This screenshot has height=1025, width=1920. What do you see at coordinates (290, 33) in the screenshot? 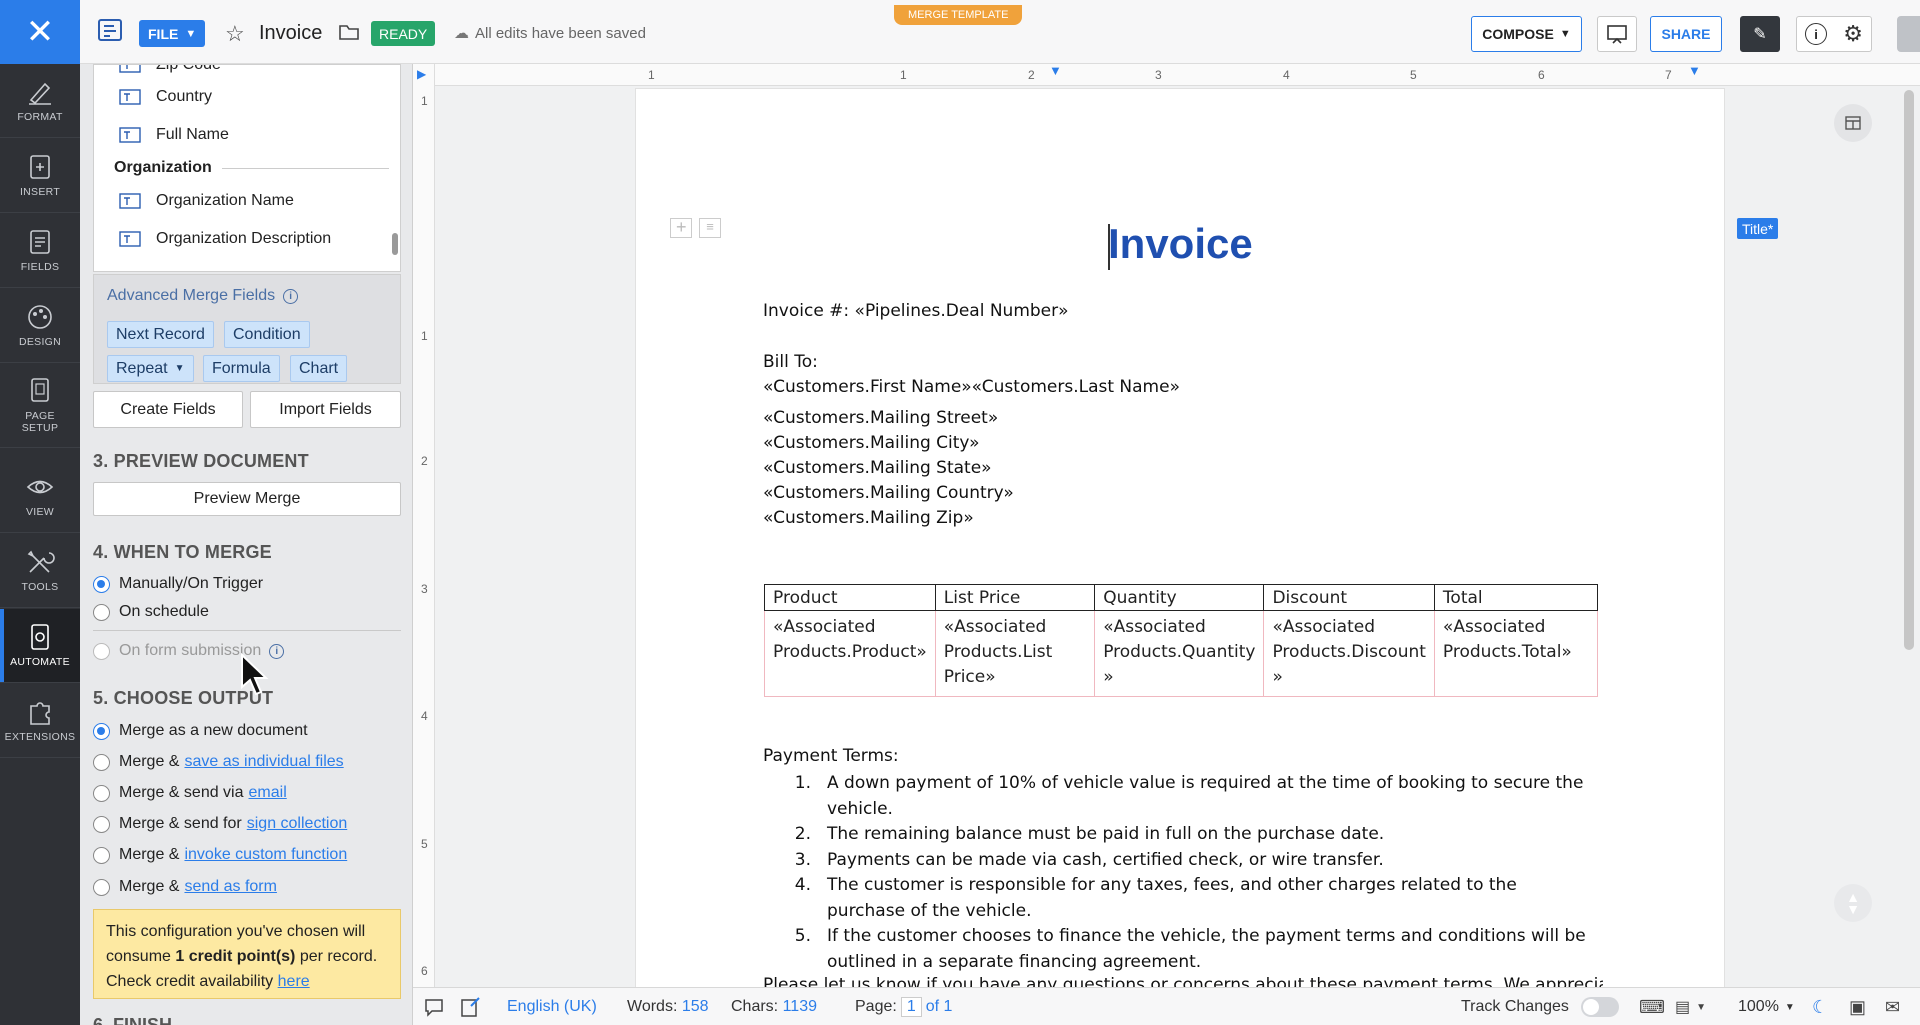
I see `document-title: Invoice` at bounding box center [290, 33].